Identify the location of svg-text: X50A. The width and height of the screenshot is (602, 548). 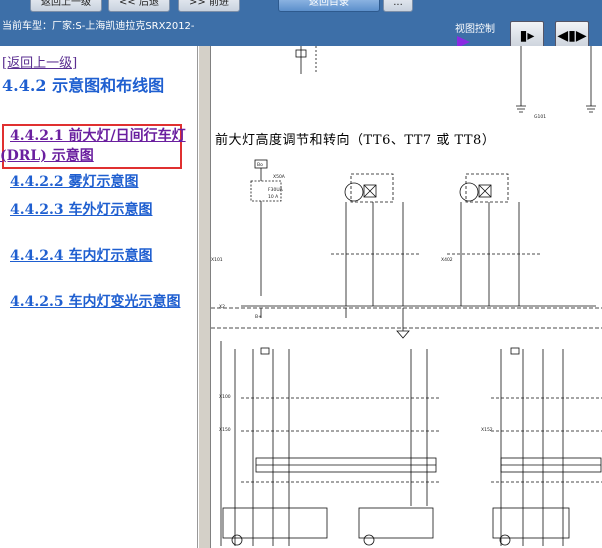
(279, 177).